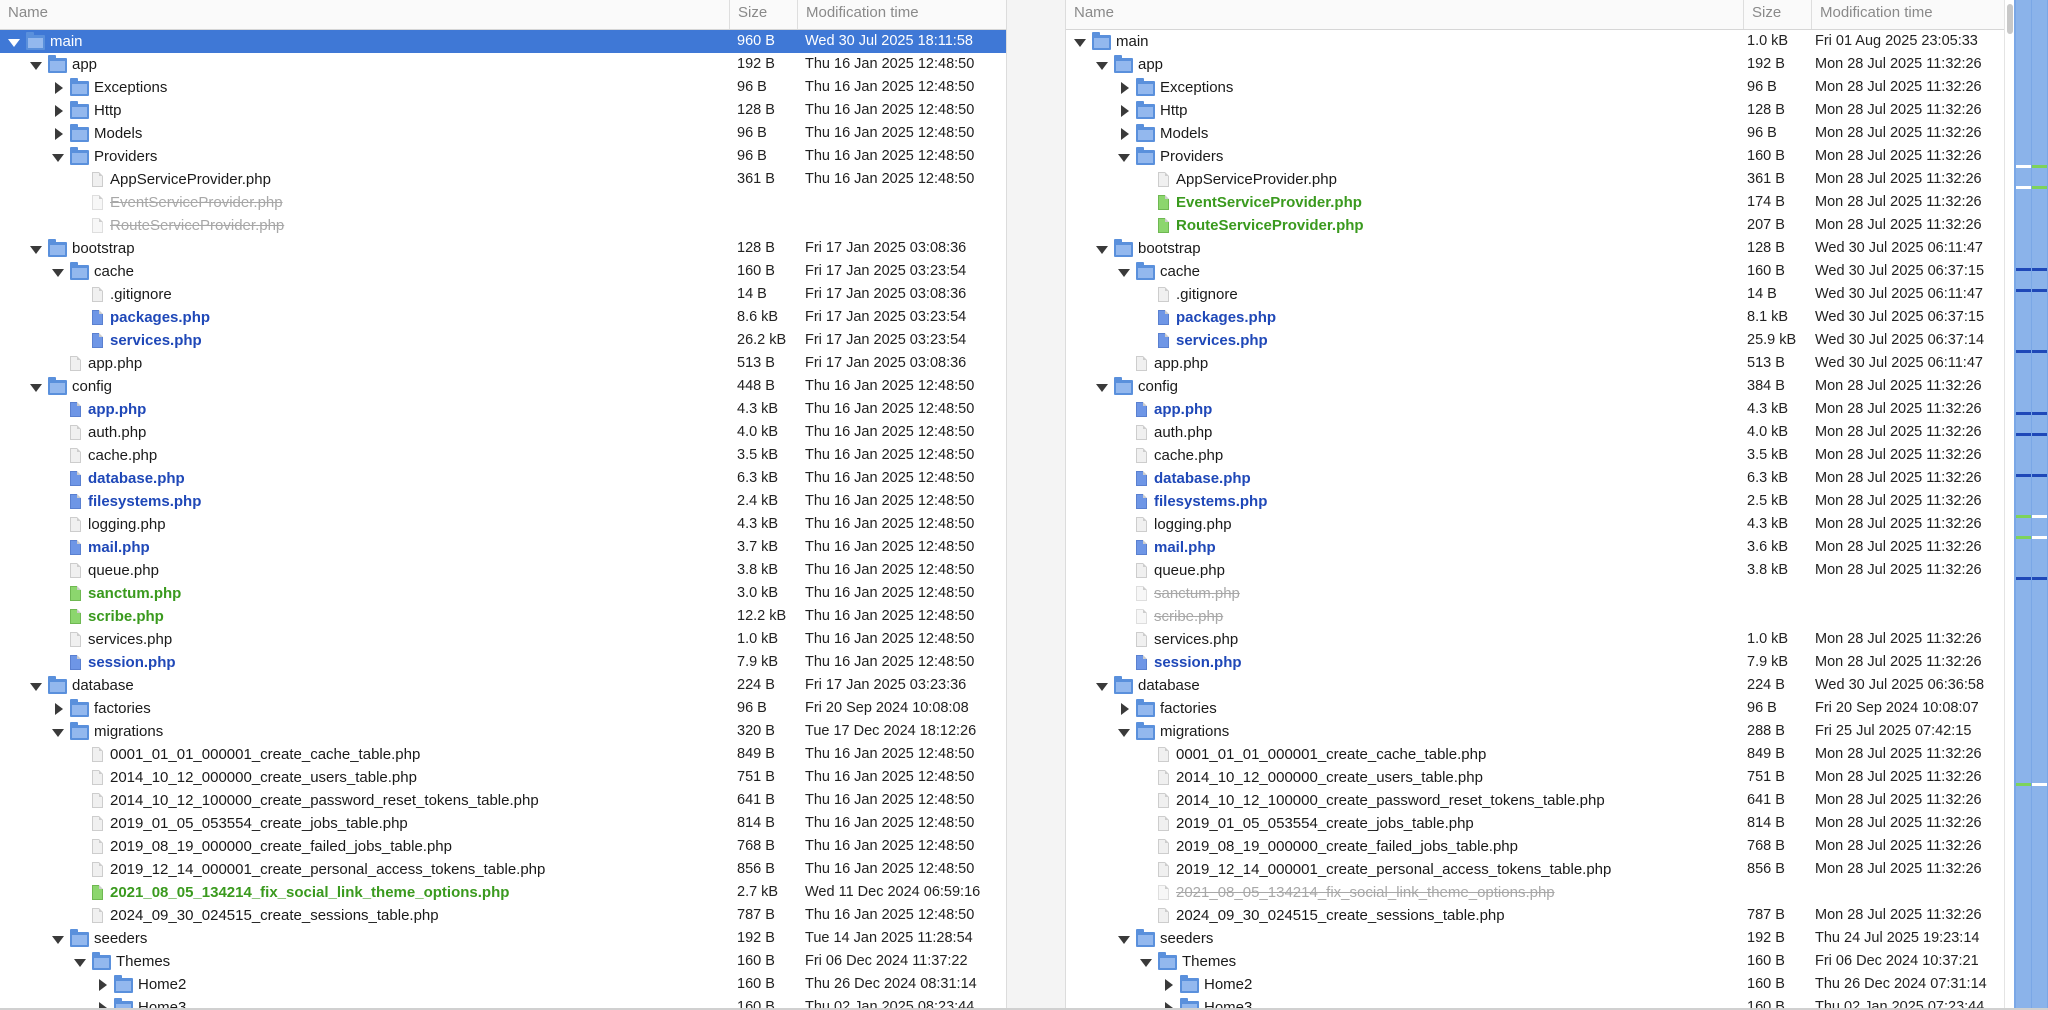 Image resolution: width=2048 pixels, height=1010 pixels. Describe the element at coordinates (503, 87) in the screenshot. I see `folder-row: Exceptions 96 B Thu 16 Jan 2025 12:48:50` at that location.